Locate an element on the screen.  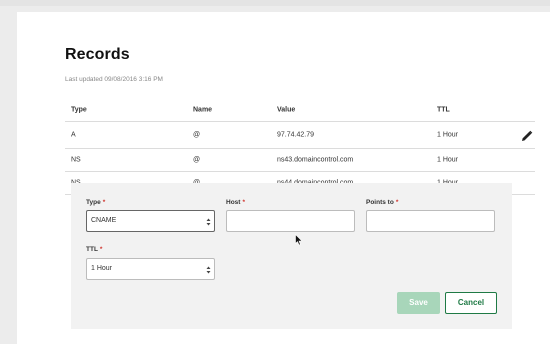
row-type: A is located at coordinates (73, 135).